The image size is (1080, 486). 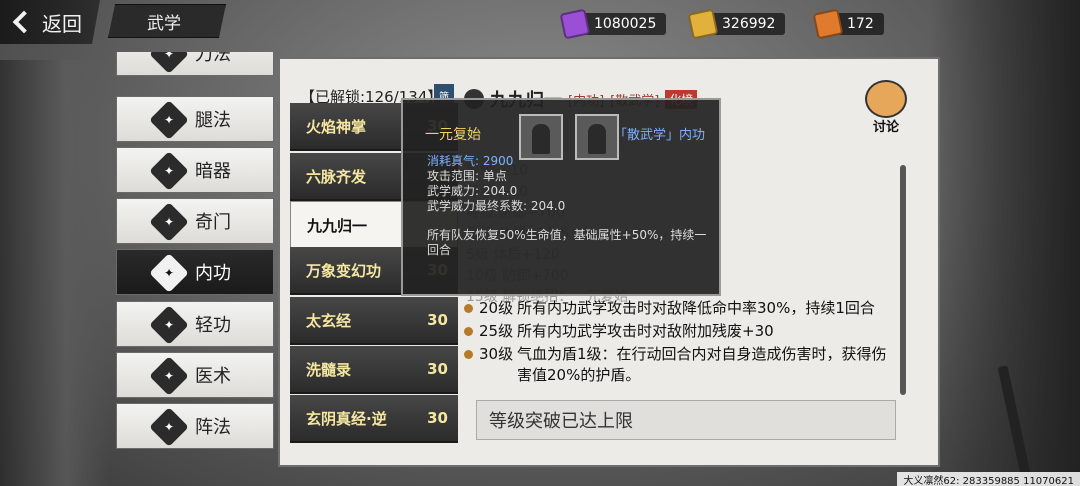 What do you see at coordinates (195, 64) in the screenshot?
I see `category-saber: ✦ 刀法` at bounding box center [195, 64].